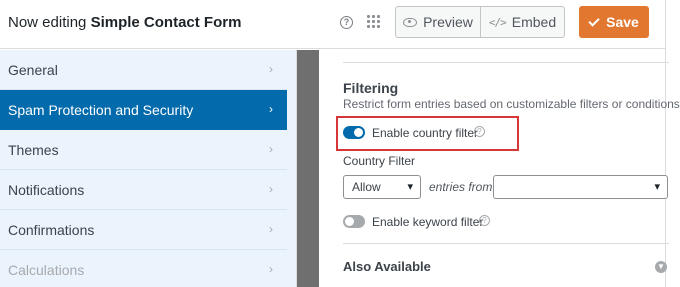 This screenshot has height=287, width=680. I want to click on keyword-filter-label: Enable keyword filter, so click(428, 222).